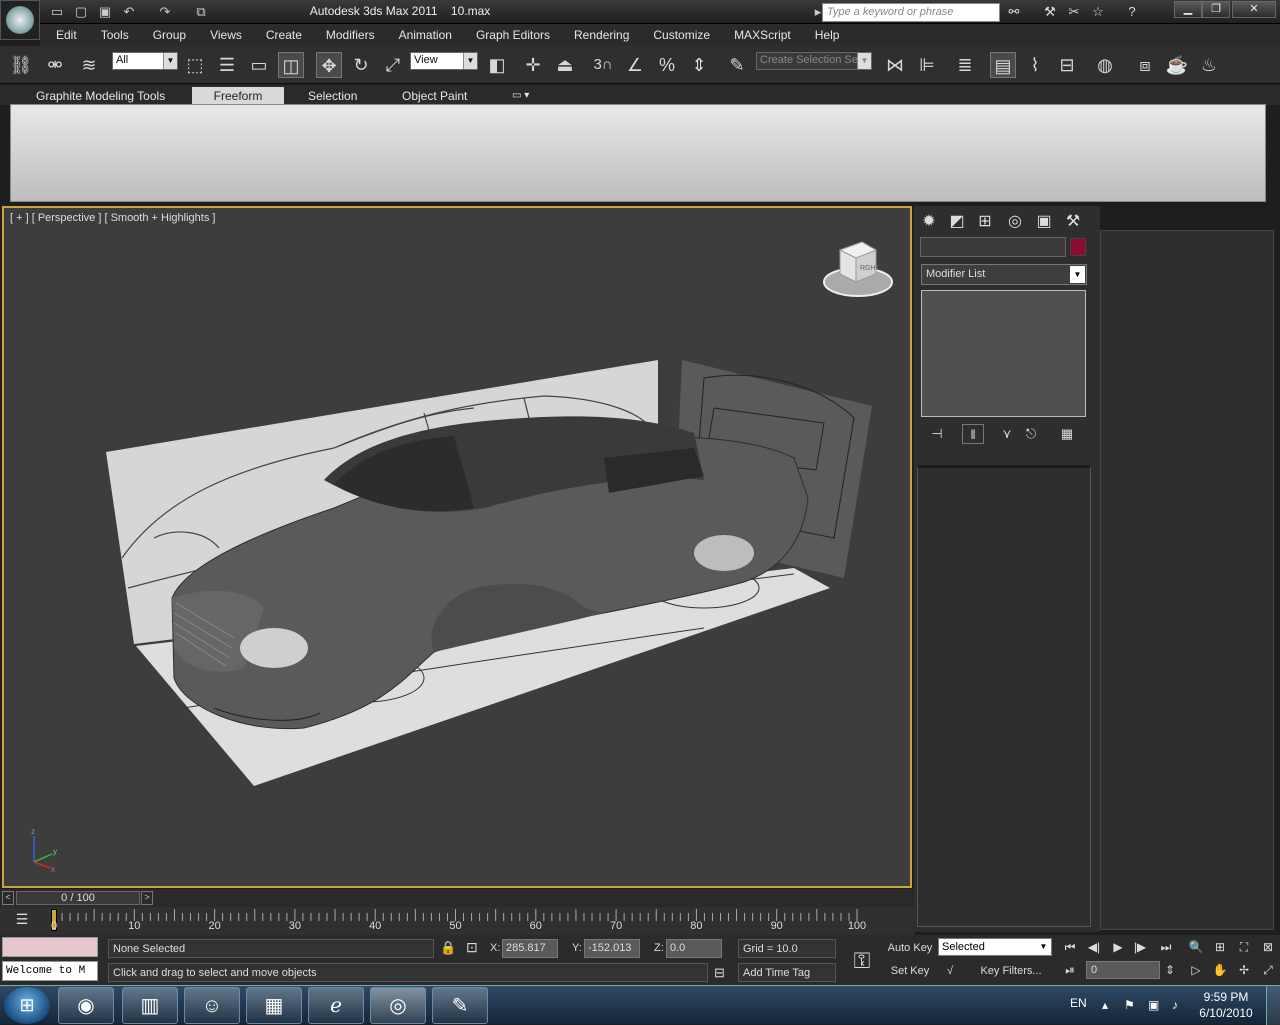 This screenshot has height=1025, width=1280. Describe the element at coordinates (1273, 1005) in the screenshot. I see `show-desktop-button` at that location.